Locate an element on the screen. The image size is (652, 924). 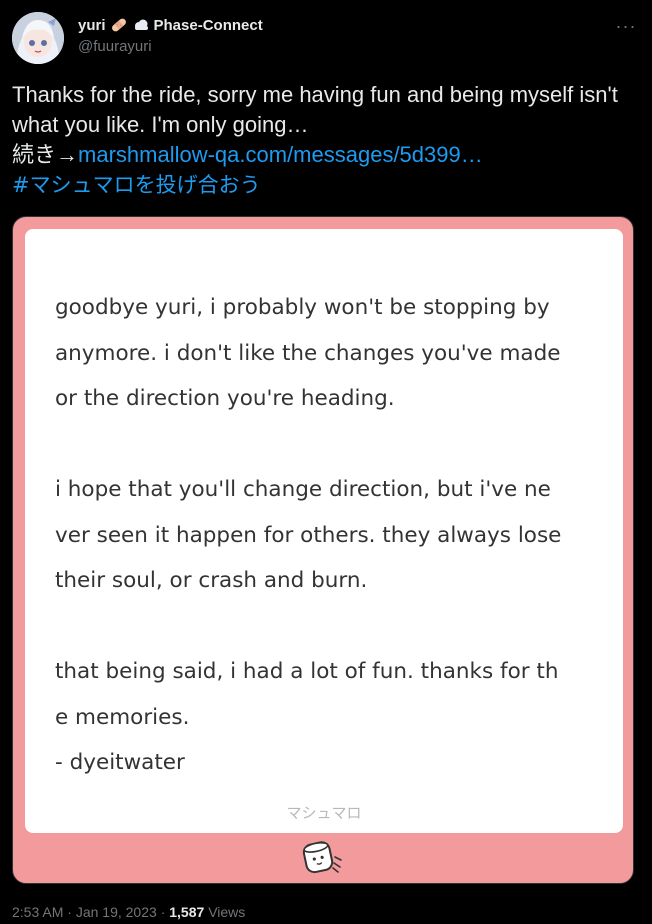
tweet-header: yuri Phase-Connect @fuurayuri ··· is located at coordinates (326, 38).